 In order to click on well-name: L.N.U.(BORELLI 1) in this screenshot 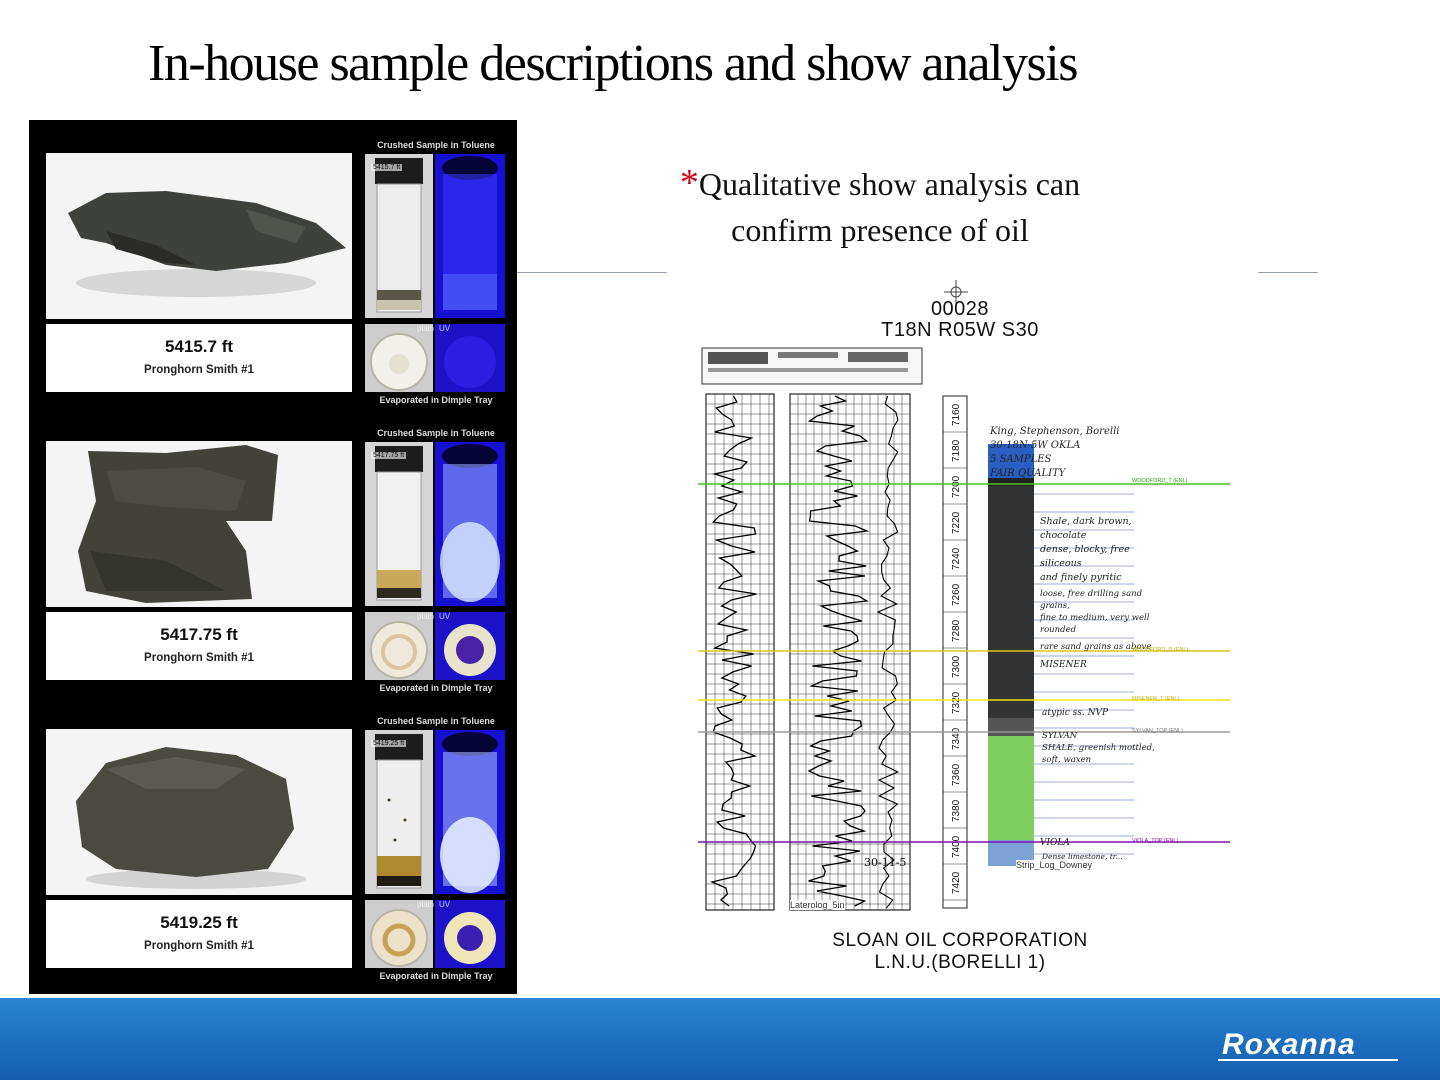, I will do `click(960, 962)`.